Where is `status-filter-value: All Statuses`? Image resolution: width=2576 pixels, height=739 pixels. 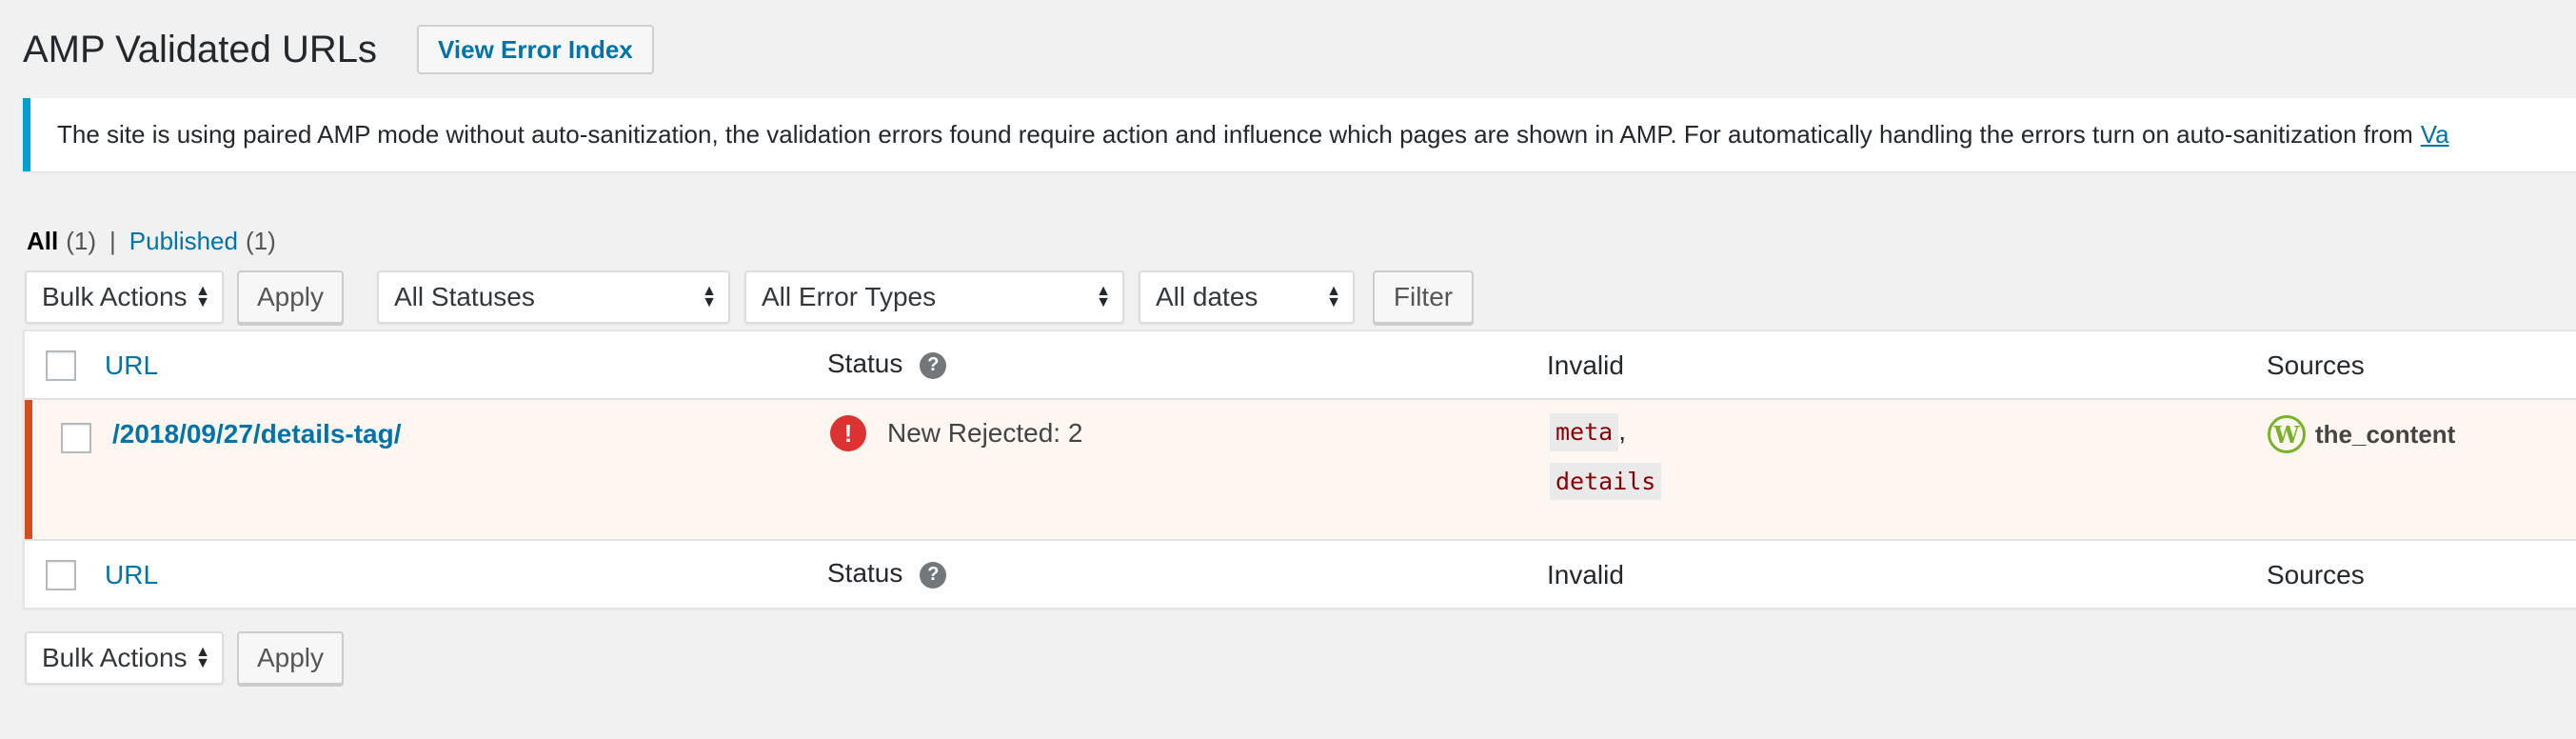
status-filter-value: All Statuses is located at coordinates (465, 296).